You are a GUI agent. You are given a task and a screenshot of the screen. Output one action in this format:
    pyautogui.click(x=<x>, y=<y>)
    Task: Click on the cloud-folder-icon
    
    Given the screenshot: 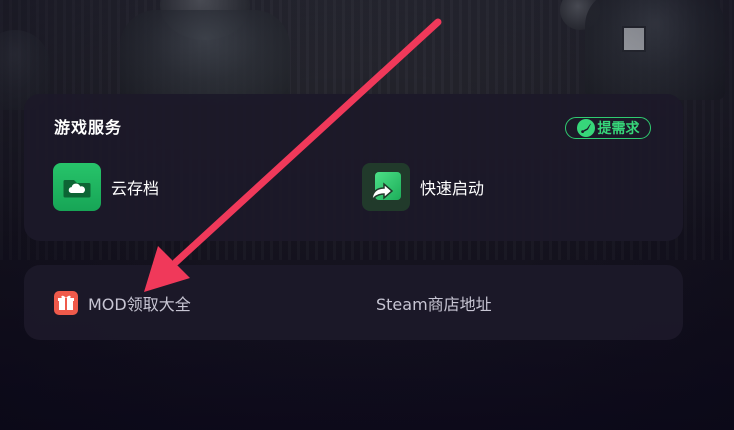 What is the action you would take?
    pyautogui.click(x=77, y=187)
    